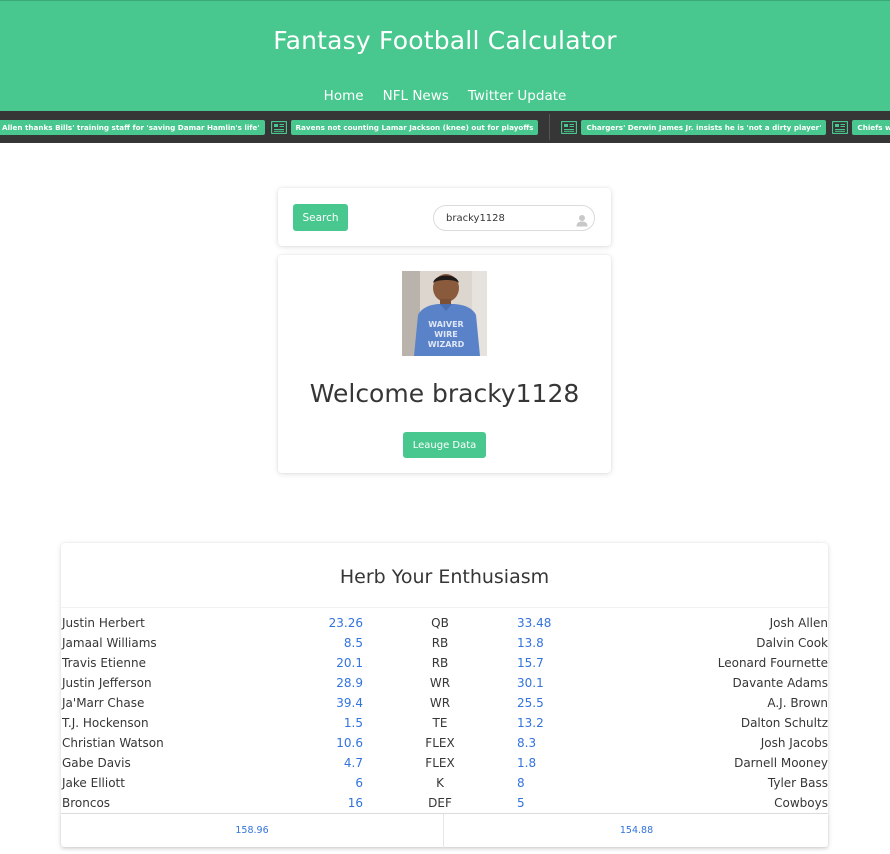 Image resolution: width=890 pixels, height=854 pixels. I want to click on table-row: Christian Watson 10.6 FLEX 8.3 Josh Jacobs, so click(444, 743).